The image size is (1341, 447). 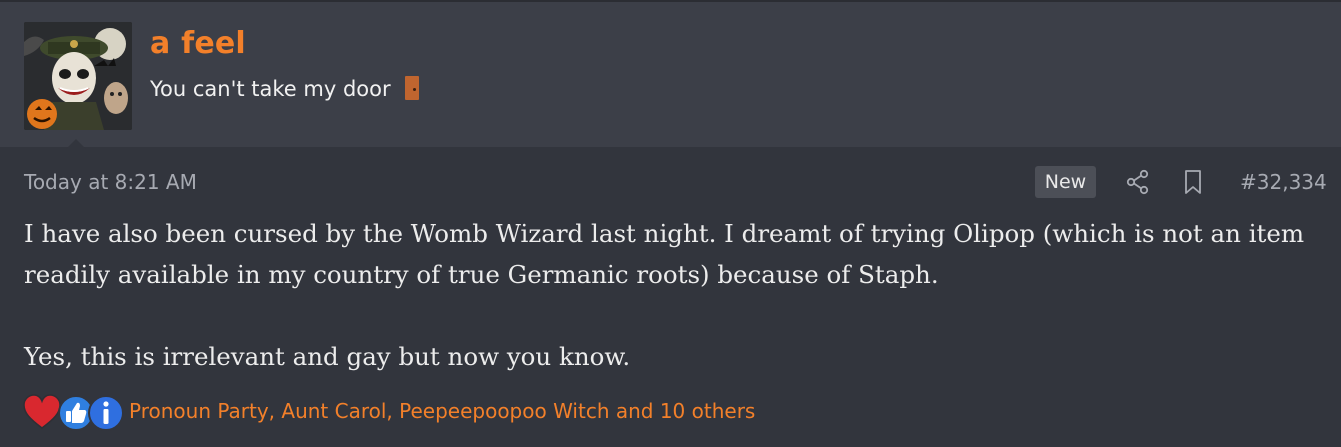 I want to click on post-timestamp: Today at 8:21 AM, so click(x=110, y=182).